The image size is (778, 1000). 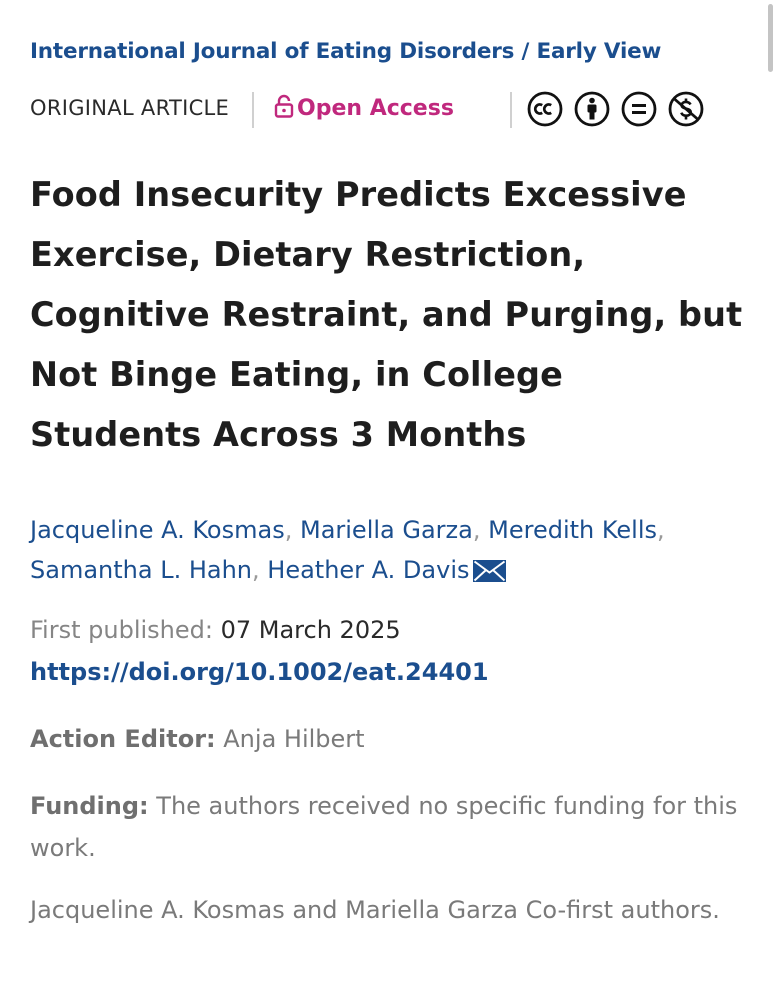 What do you see at coordinates (130, 108) in the screenshot?
I see `article-type: ORIGINAL ARTICLE` at bounding box center [130, 108].